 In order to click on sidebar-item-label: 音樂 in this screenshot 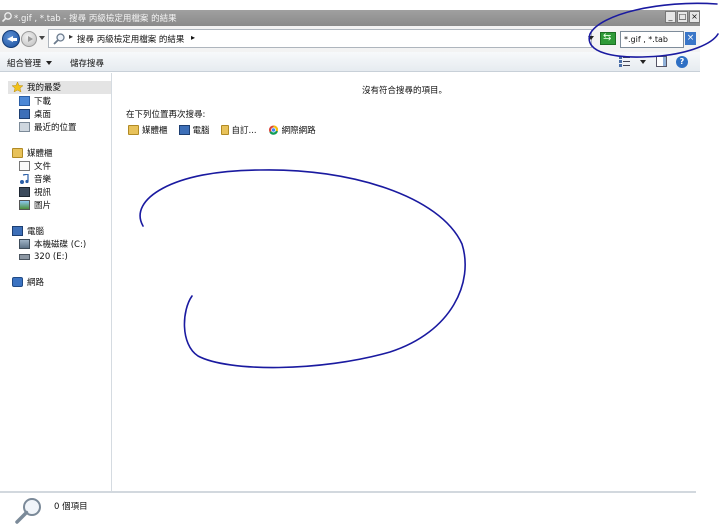, I will do `click(43, 180)`.